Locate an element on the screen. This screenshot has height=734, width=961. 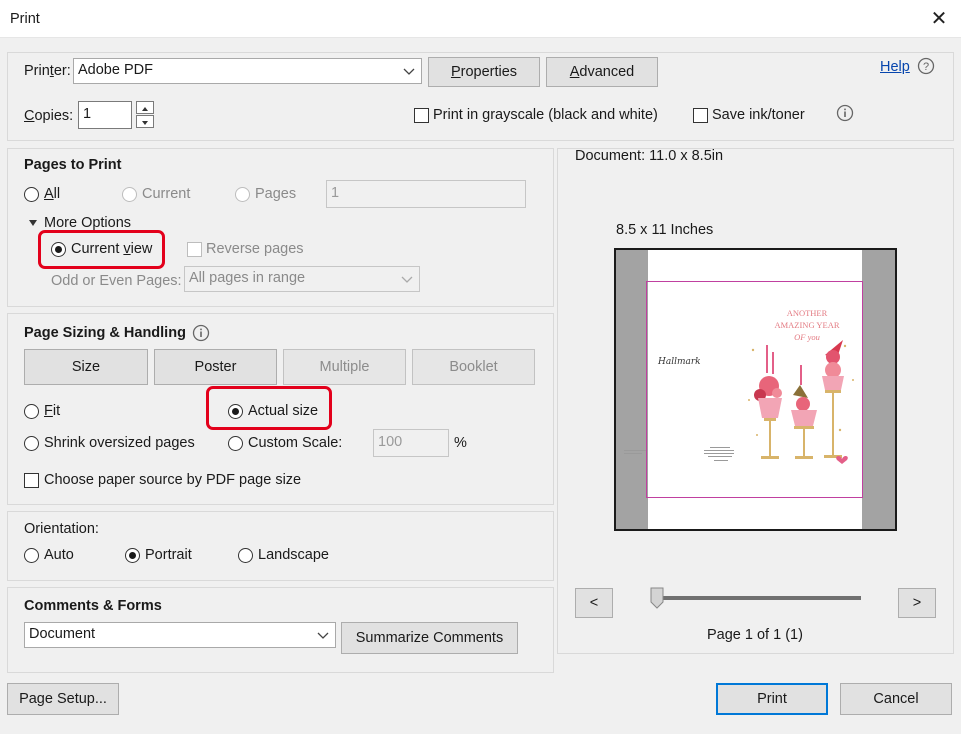
printer-label: Printer: is located at coordinates (47, 71).